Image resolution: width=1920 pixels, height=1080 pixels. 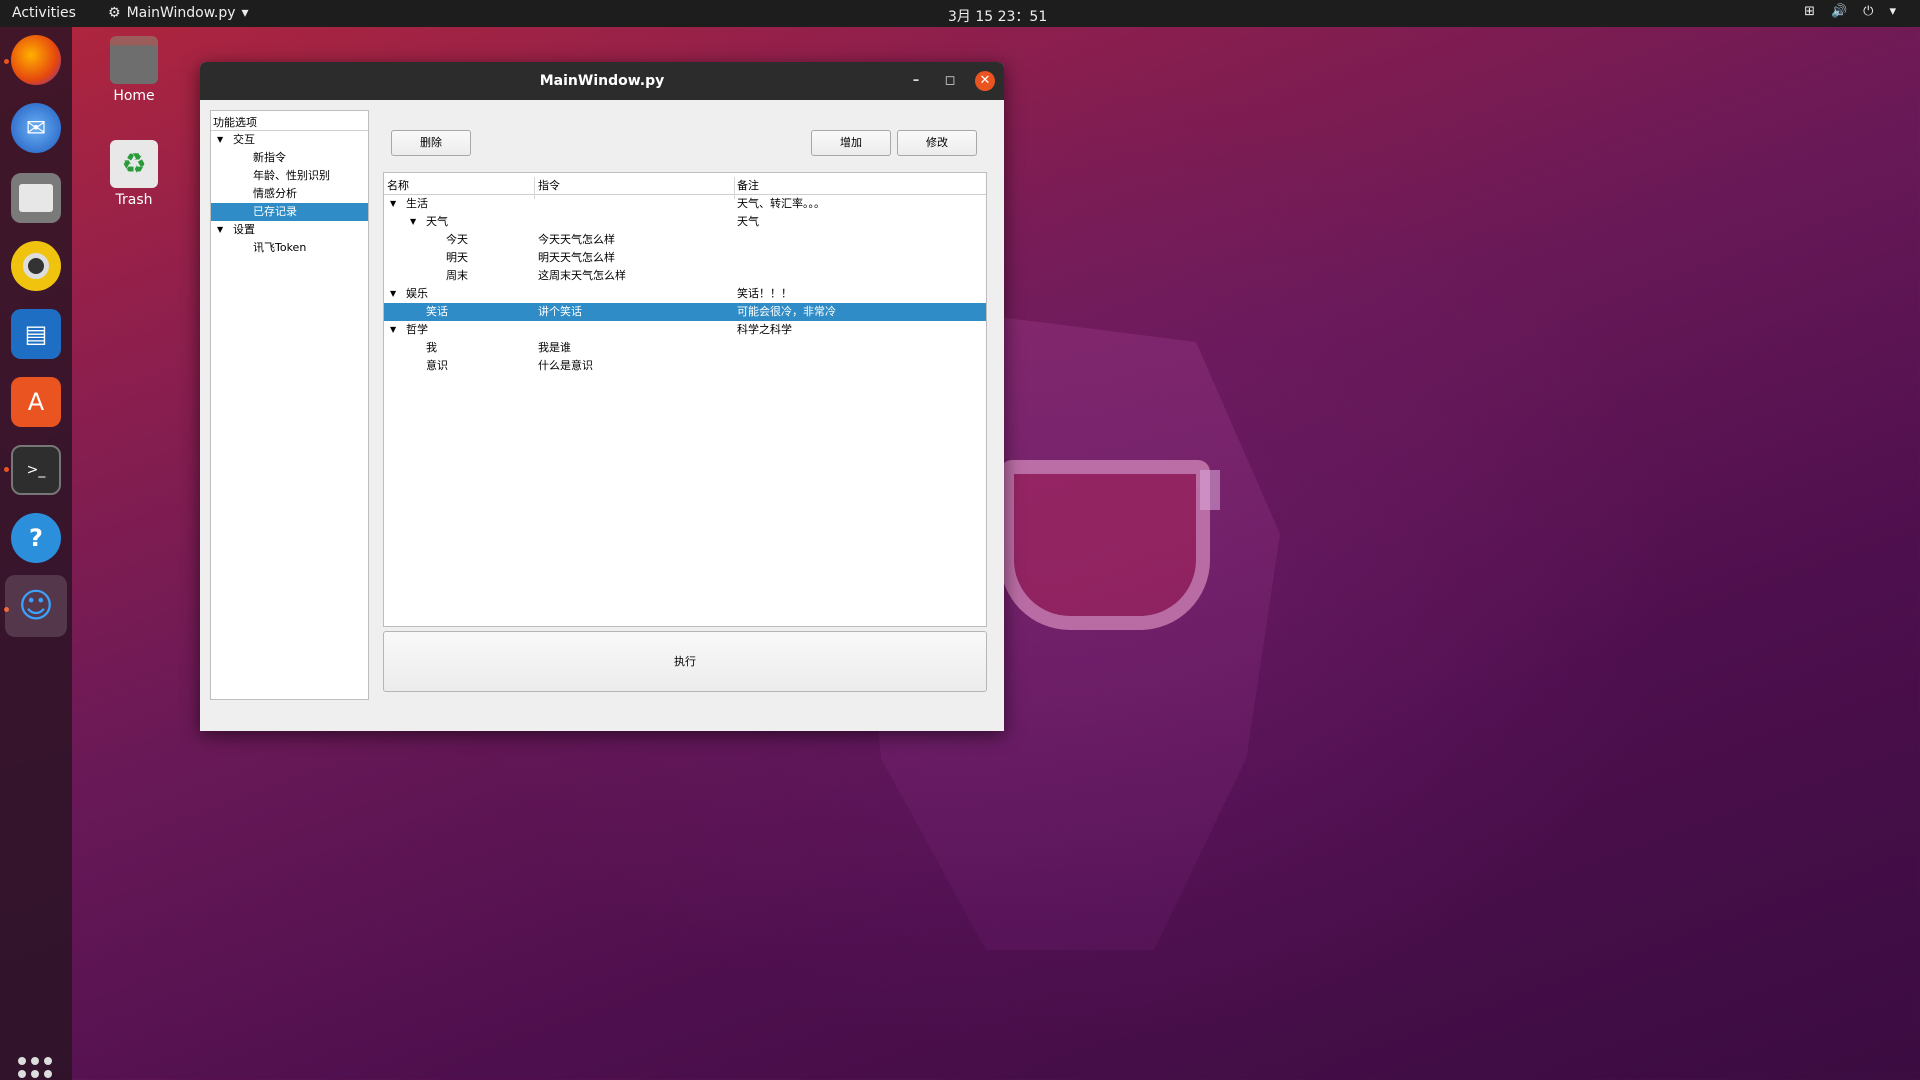 I want to click on window-titlebar: MainWindow.py – ◻ ✕, so click(x=602, y=81).